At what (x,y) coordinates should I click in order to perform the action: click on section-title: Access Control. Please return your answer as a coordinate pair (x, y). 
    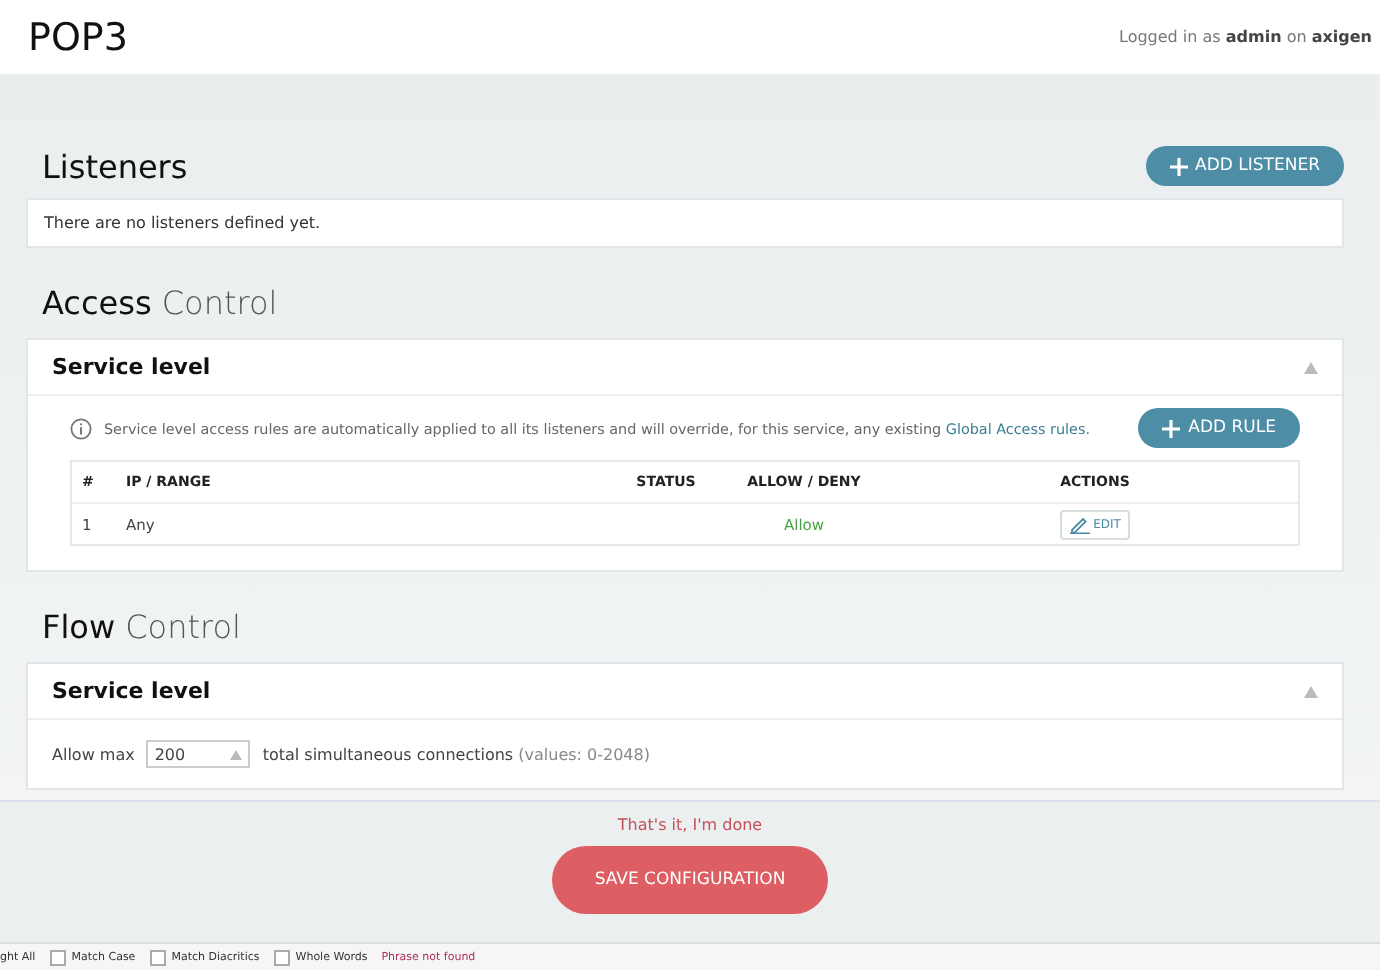
    Looking at the image, I should click on (161, 303).